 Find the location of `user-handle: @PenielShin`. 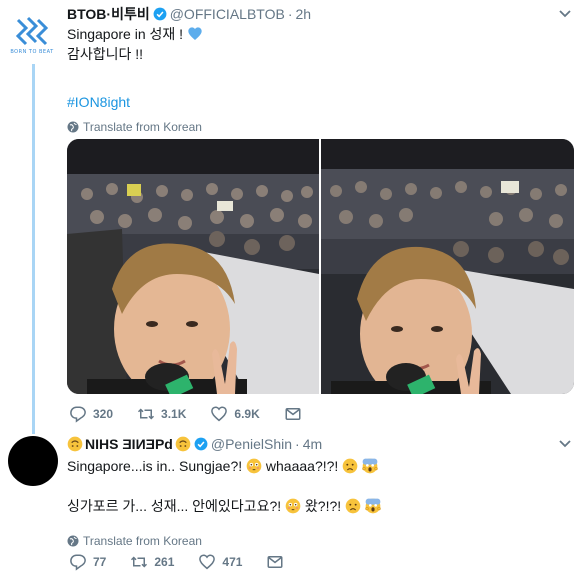

user-handle: @PenielShin is located at coordinates (251, 444).